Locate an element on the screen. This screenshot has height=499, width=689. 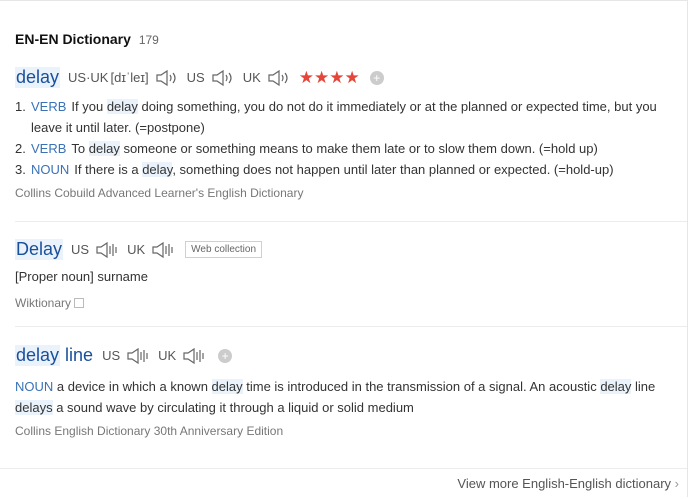
view-more-label: View more English-English dictionary is located at coordinates (564, 483).